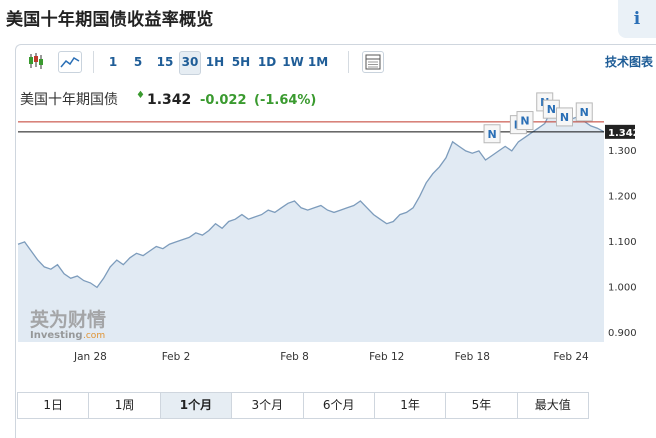 The image size is (656, 438). What do you see at coordinates (386, 357) in the screenshot?
I see `x-tick-label: Feb 12` at bounding box center [386, 357].